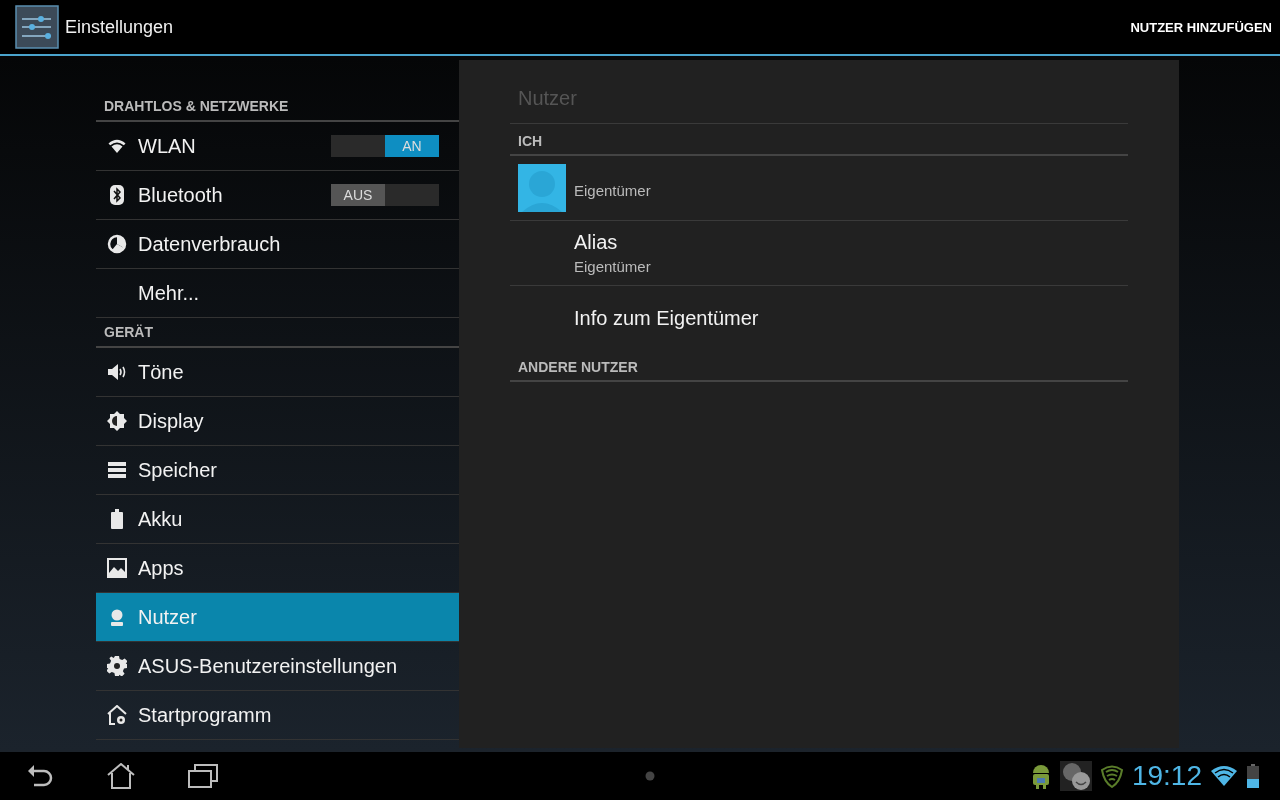 The height and width of the screenshot is (800, 1280). What do you see at coordinates (120, 27) in the screenshot?
I see `screen-title: Einstellungen` at bounding box center [120, 27].